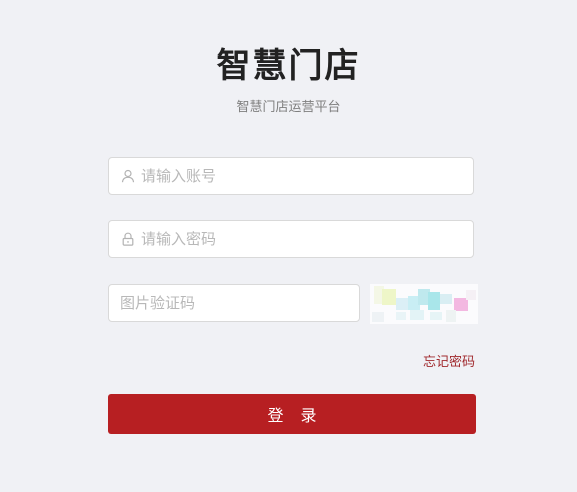 The image size is (577, 492). I want to click on lock-icon, so click(128, 239).